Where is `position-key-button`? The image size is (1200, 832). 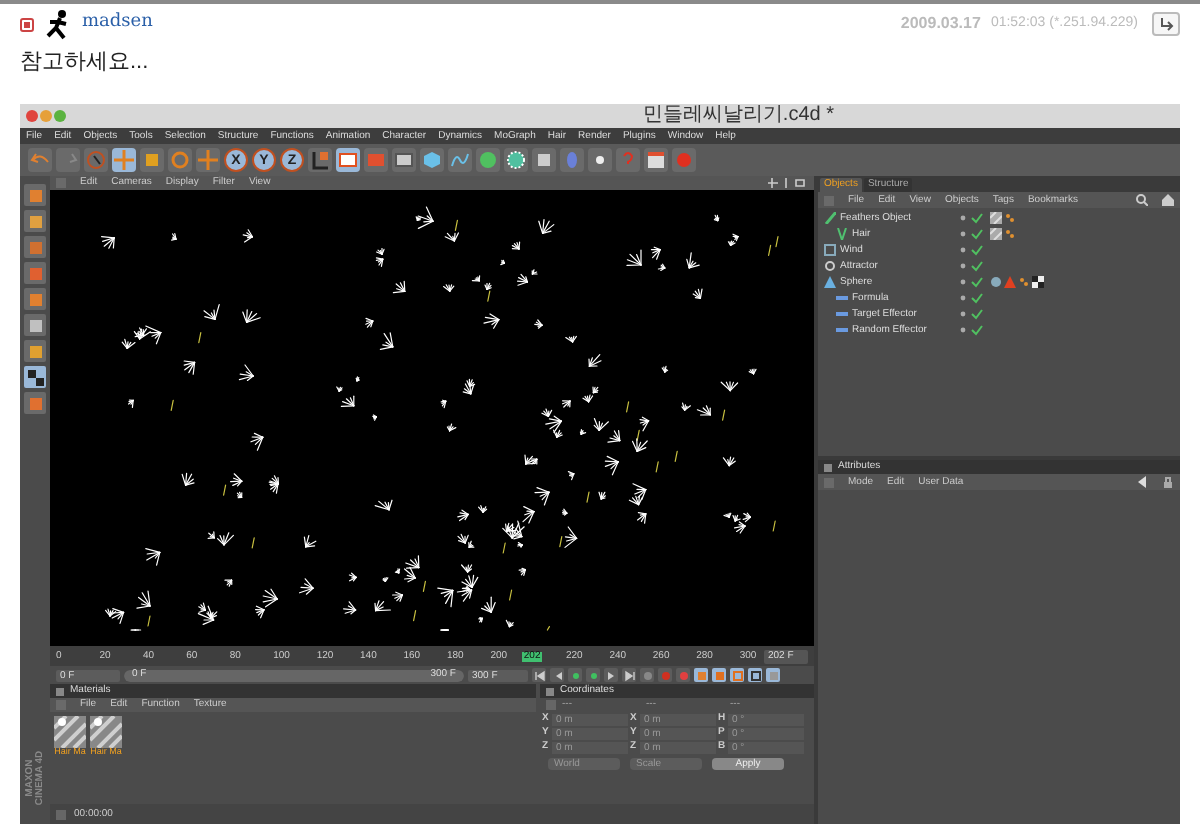 position-key-button is located at coordinates (701, 675).